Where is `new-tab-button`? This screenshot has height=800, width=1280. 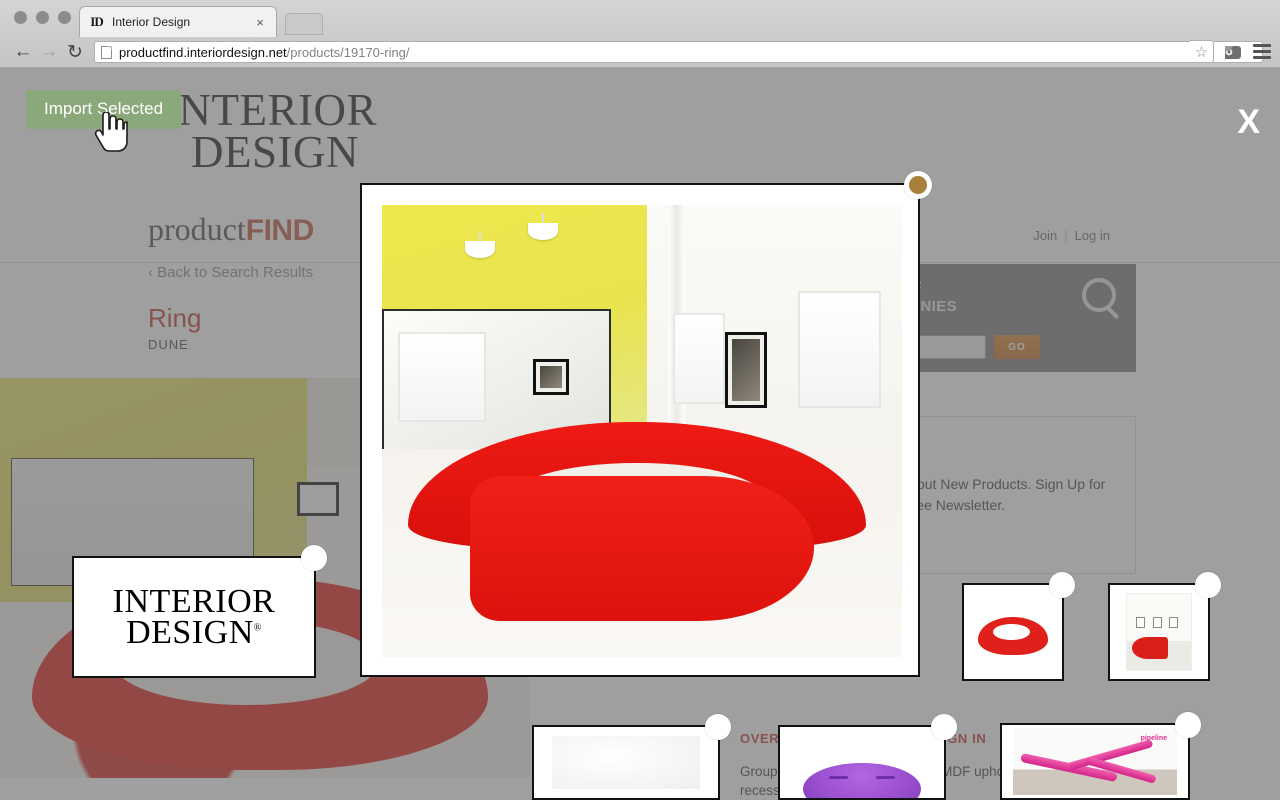
new-tab-button is located at coordinates (304, 24).